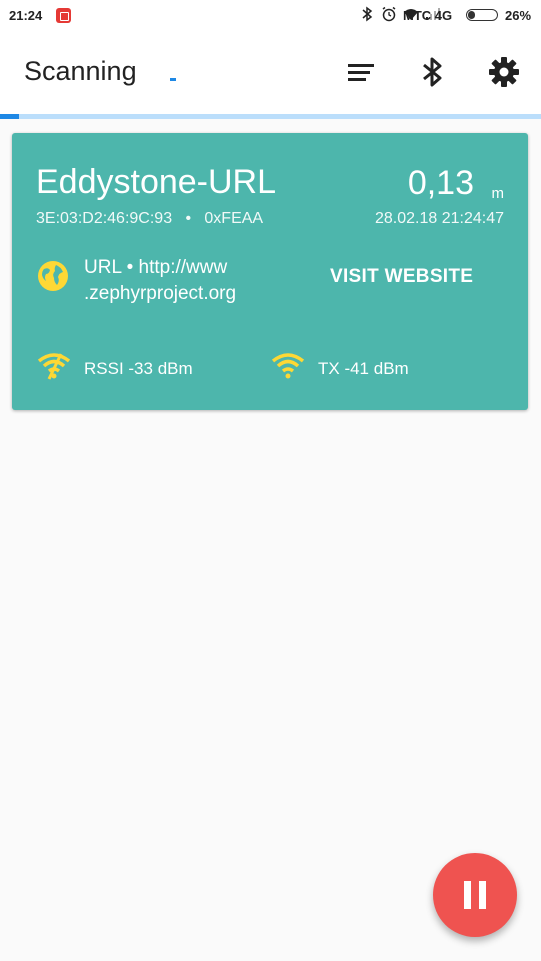 The width and height of the screenshot is (541, 961). I want to click on rssi-signal-icon, so click(54, 366).